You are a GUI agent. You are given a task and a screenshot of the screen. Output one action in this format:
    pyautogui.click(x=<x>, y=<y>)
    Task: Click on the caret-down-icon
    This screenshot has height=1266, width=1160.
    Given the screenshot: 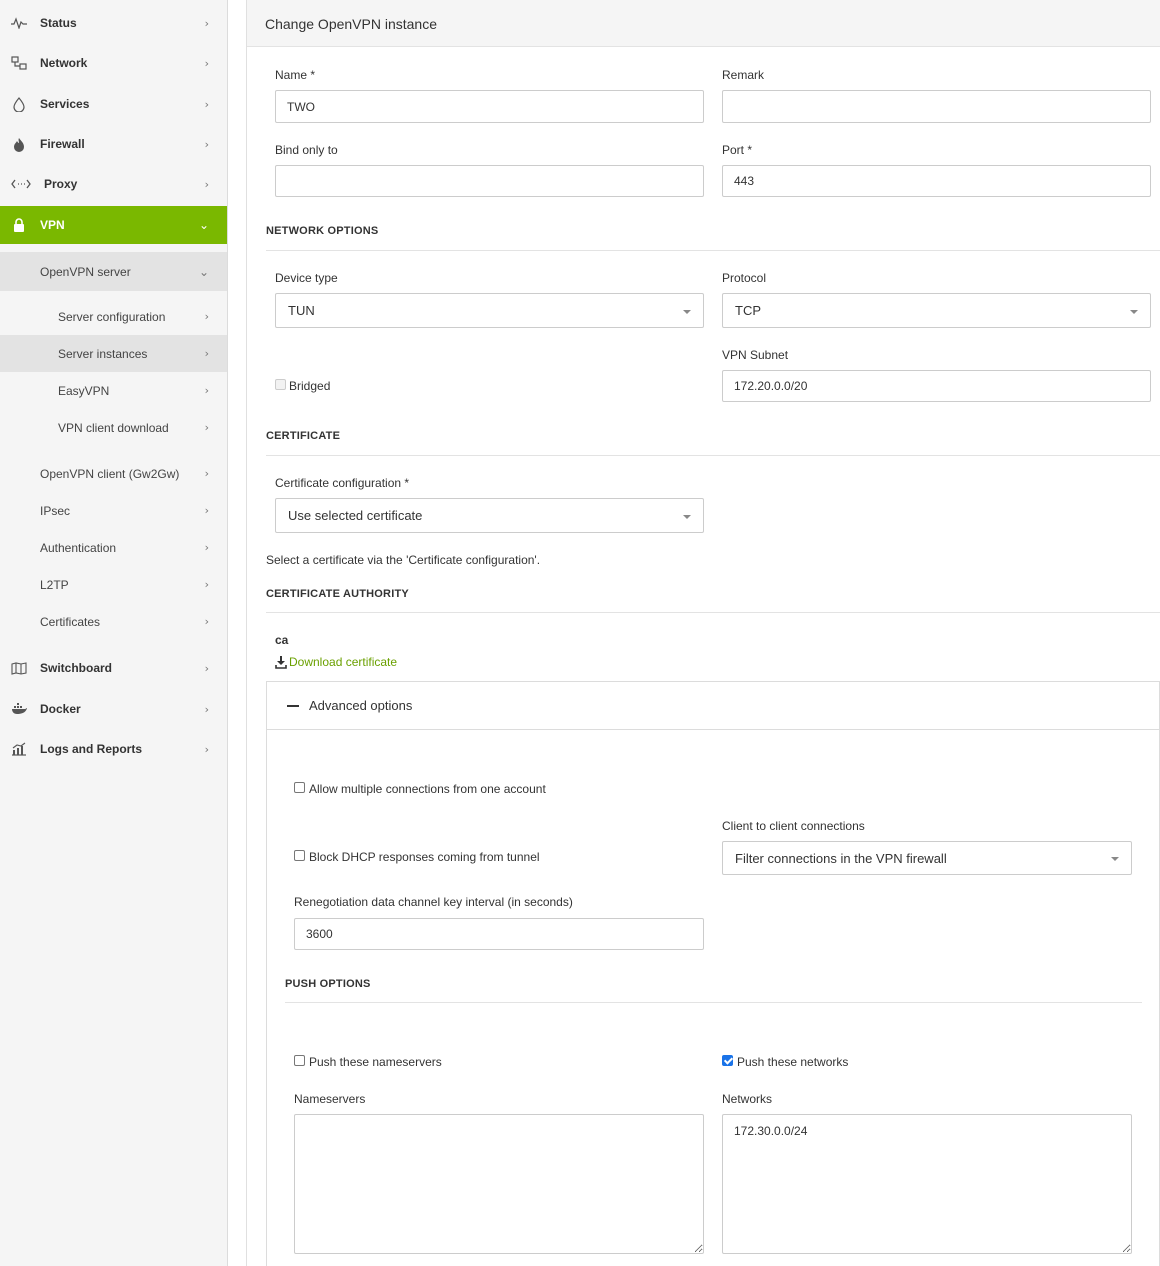 What is the action you would take?
    pyautogui.click(x=1115, y=859)
    